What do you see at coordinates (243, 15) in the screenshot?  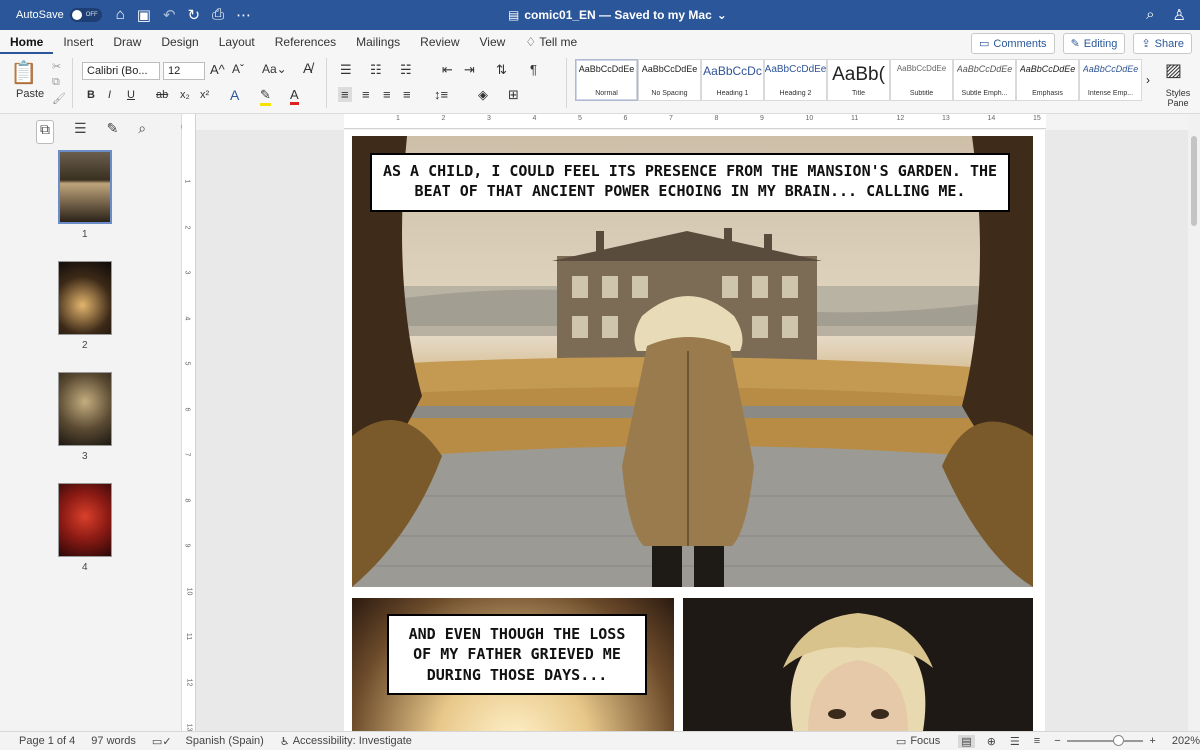 I see `more-icon: ⋯` at bounding box center [243, 15].